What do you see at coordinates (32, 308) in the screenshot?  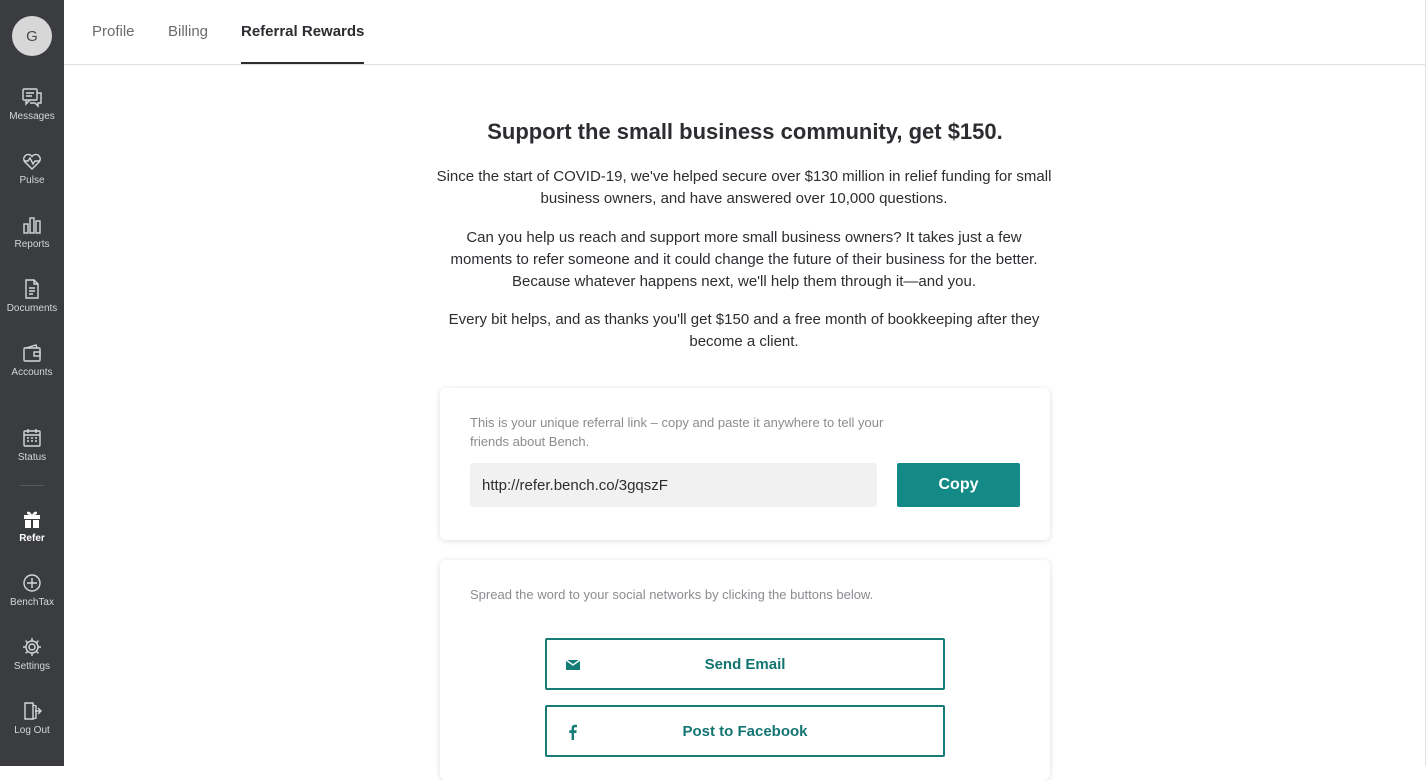 I see `sidebar-item-label: Documents` at bounding box center [32, 308].